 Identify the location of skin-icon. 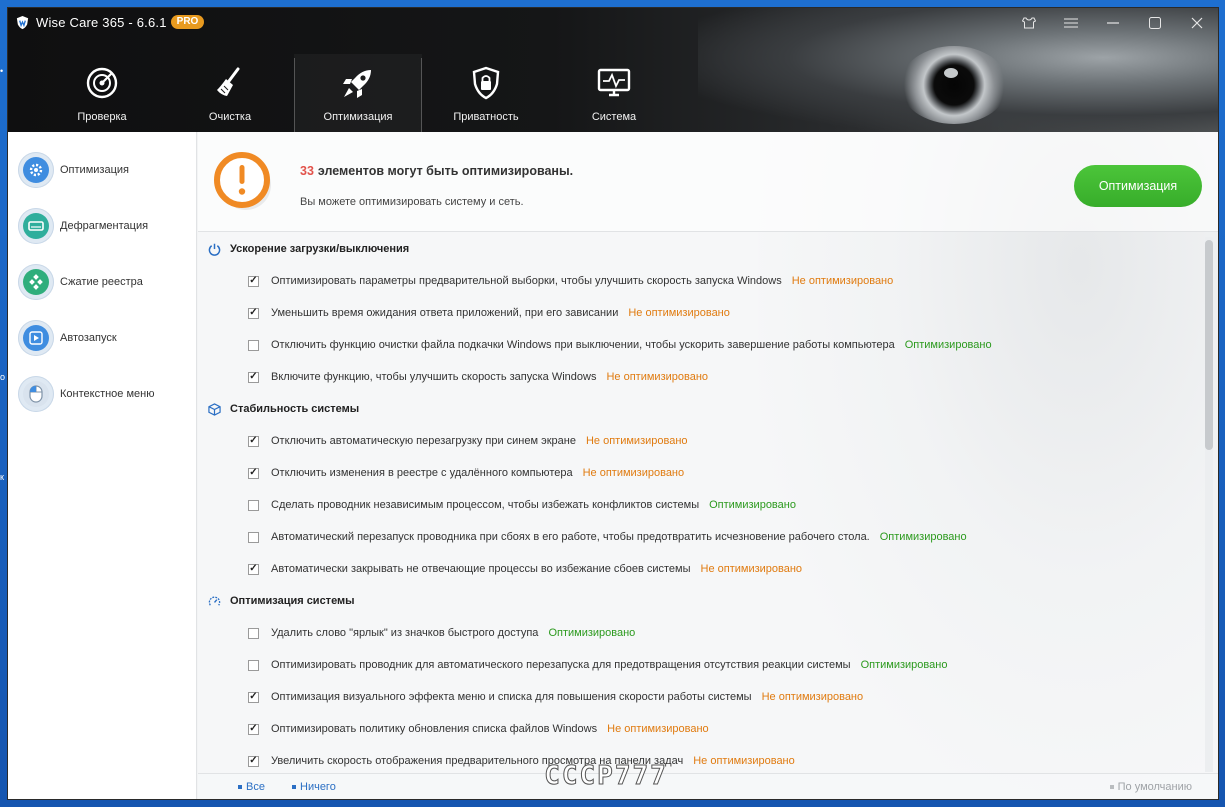
(1029, 23).